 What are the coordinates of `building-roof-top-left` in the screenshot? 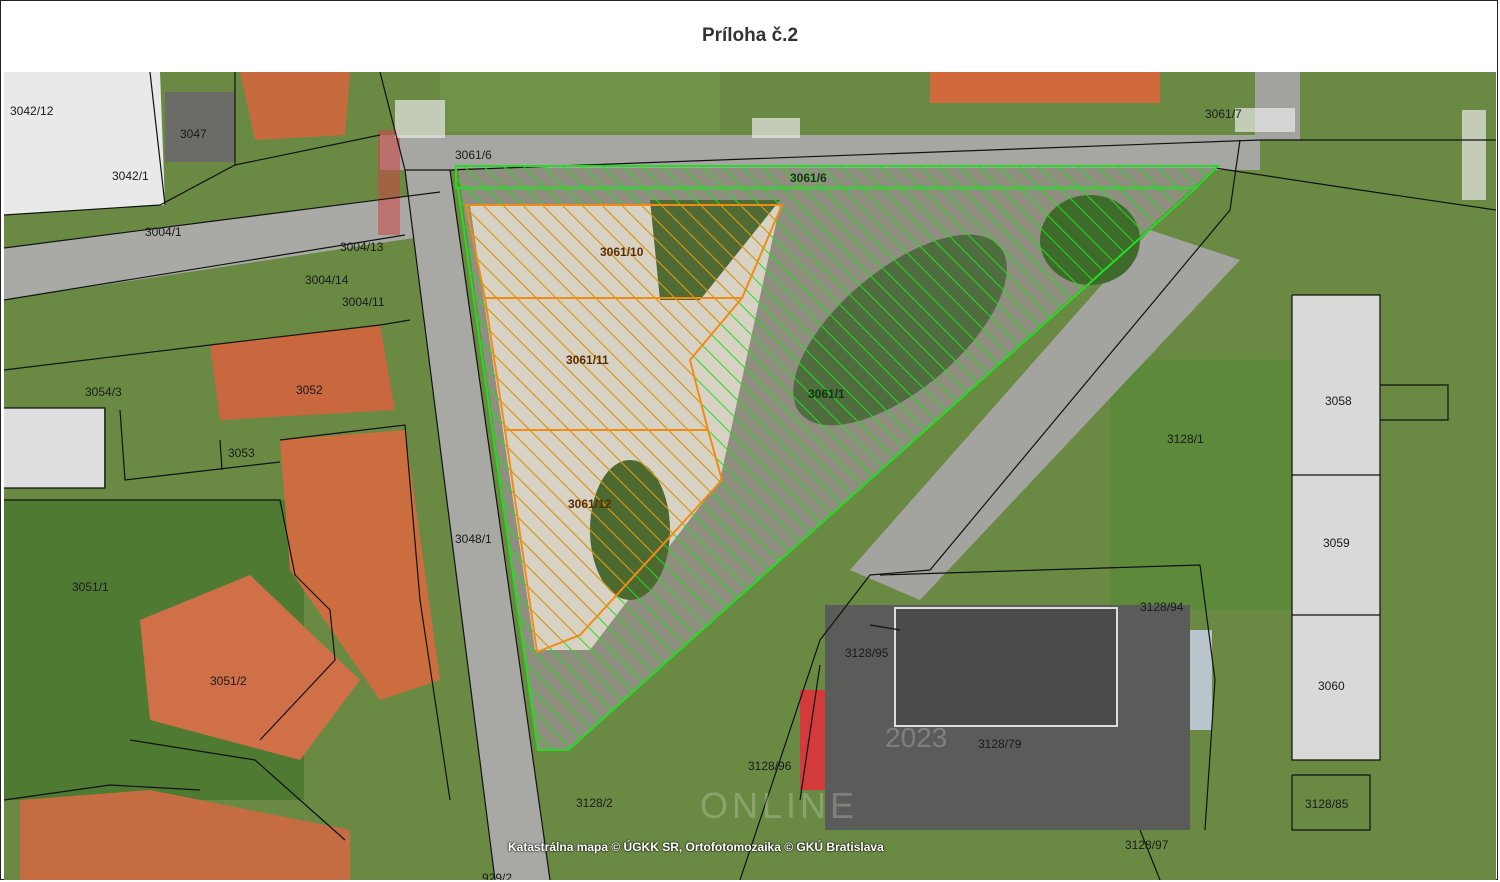 It's located at (295, 106).